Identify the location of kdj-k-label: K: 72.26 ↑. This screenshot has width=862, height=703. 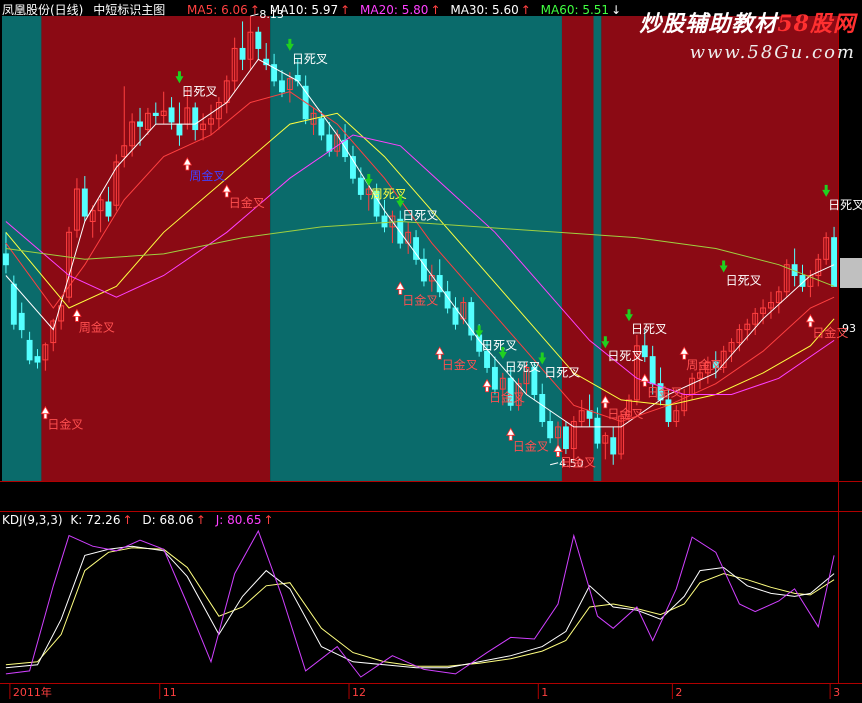
(101, 520).